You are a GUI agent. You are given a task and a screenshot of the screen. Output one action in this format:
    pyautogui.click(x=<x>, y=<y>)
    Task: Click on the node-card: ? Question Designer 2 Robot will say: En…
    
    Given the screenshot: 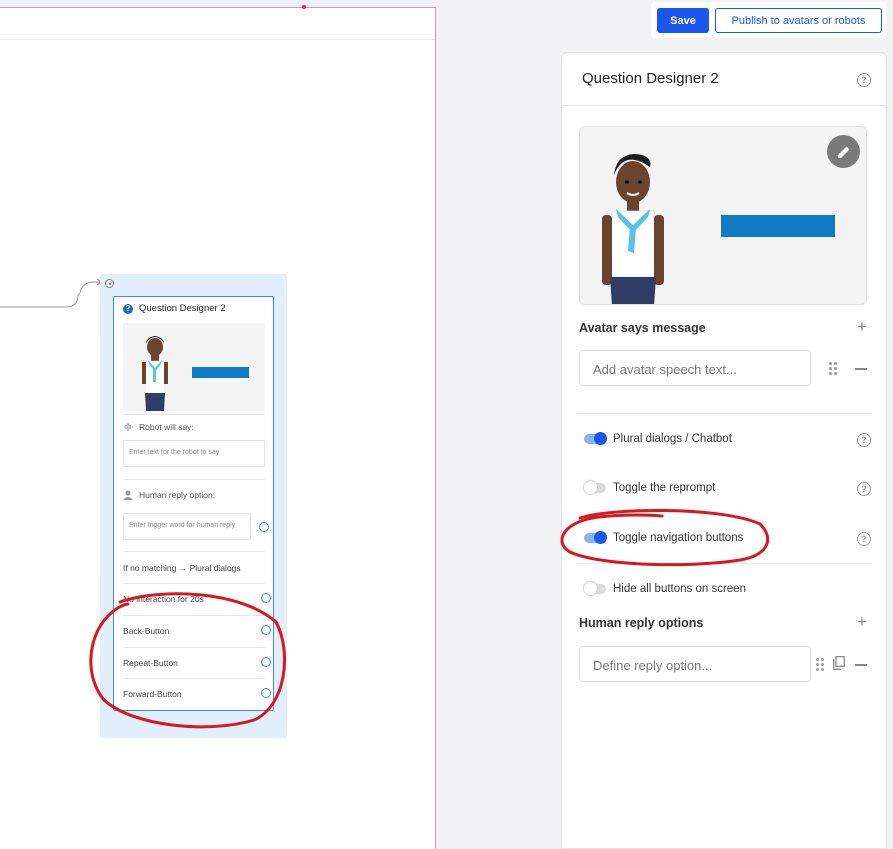 What is the action you would take?
    pyautogui.click(x=193, y=503)
    